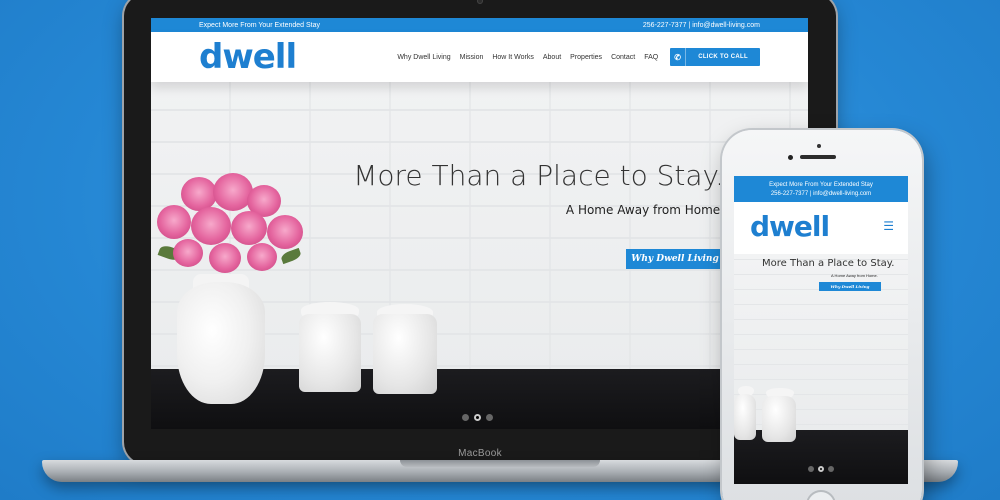  What do you see at coordinates (538, 175) in the screenshot?
I see `hero-title: More Than a Place to Stay.` at bounding box center [538, 175].